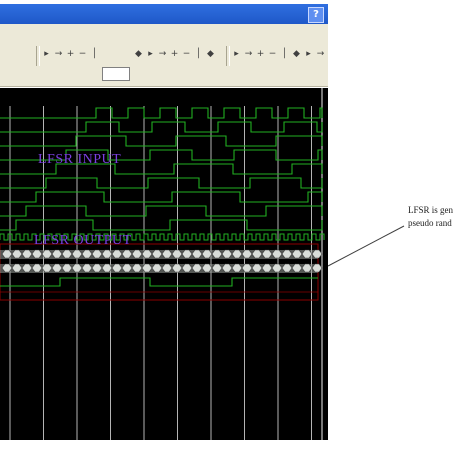  I want to click on lfsr-input-label: LFSR INPUT, so click(80, 159).